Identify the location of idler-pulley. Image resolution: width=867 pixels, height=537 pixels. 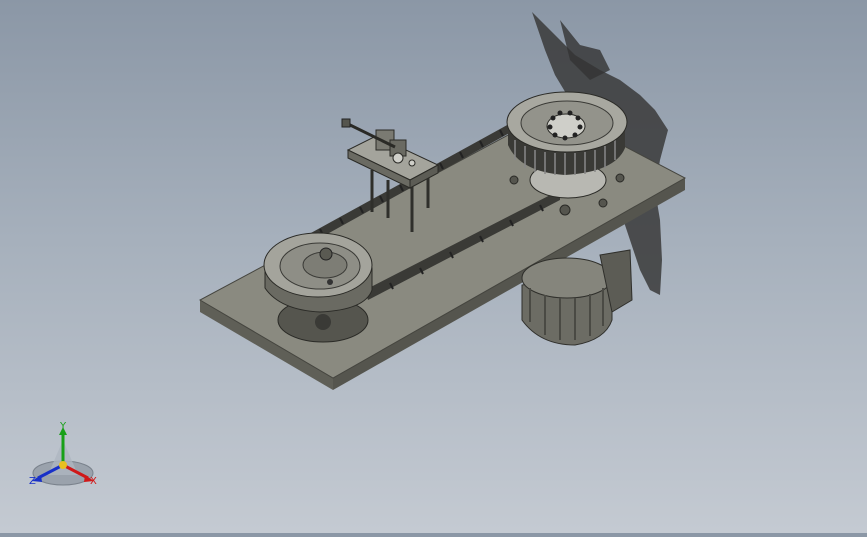
(318, 287).